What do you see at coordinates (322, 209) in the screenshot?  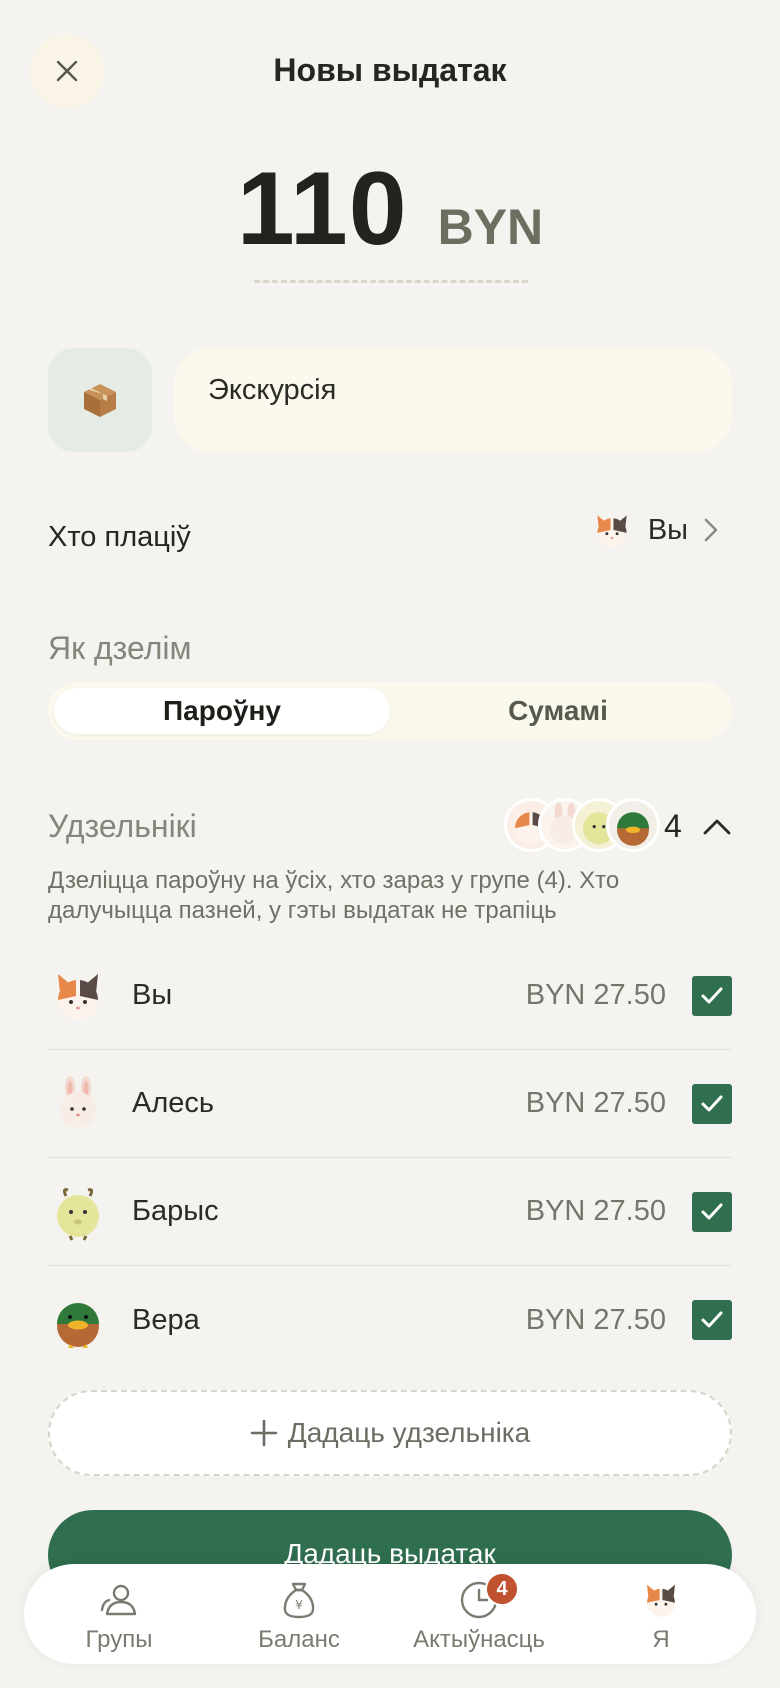 I see `amount-value: 110` at bounding box center [322, 209].